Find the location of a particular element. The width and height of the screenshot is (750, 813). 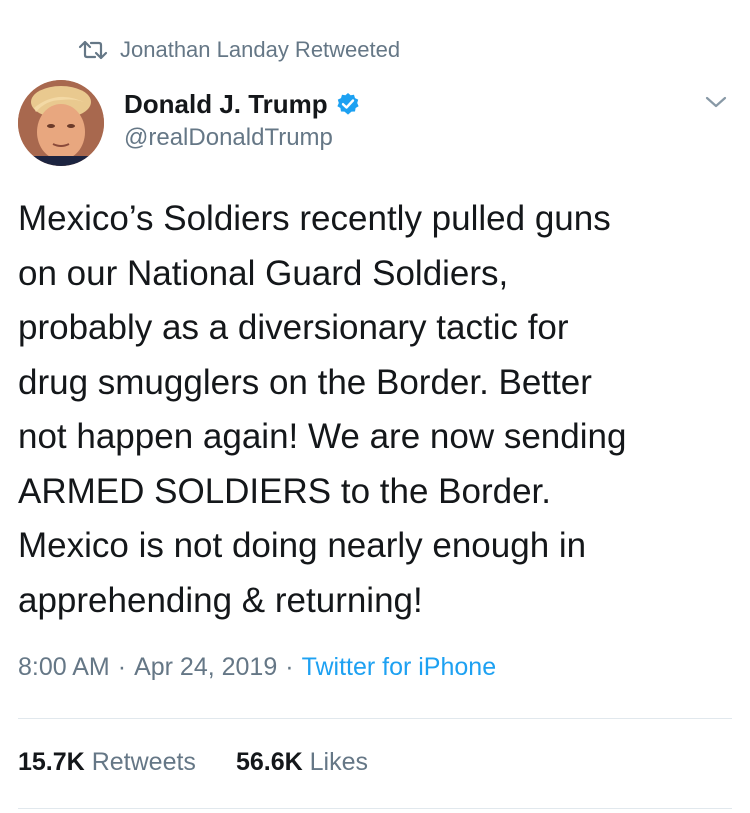

avatar is located at coordinates (61, 123).